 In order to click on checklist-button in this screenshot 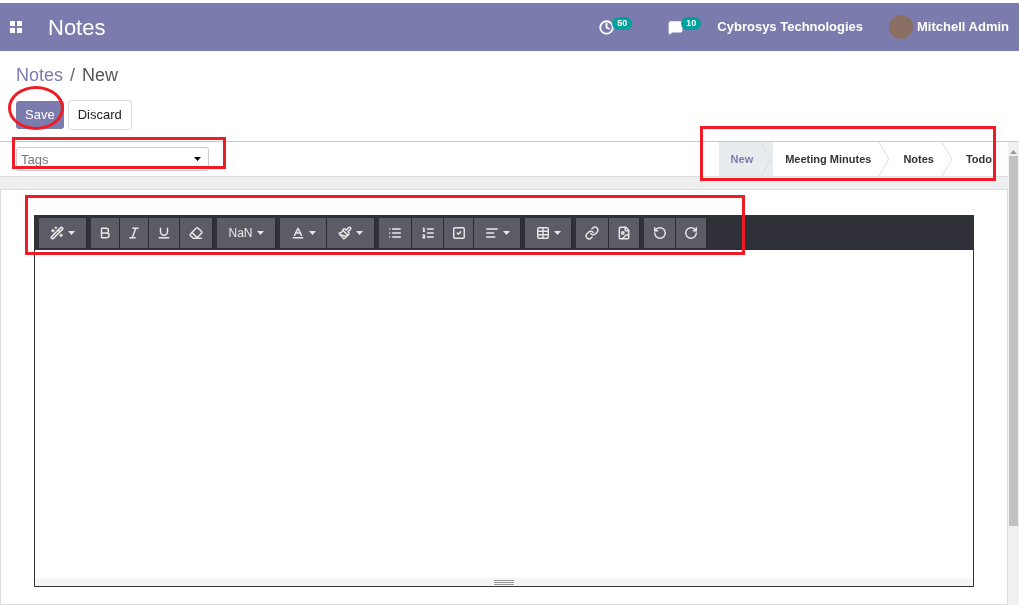, I will do `click(459, 233)`.